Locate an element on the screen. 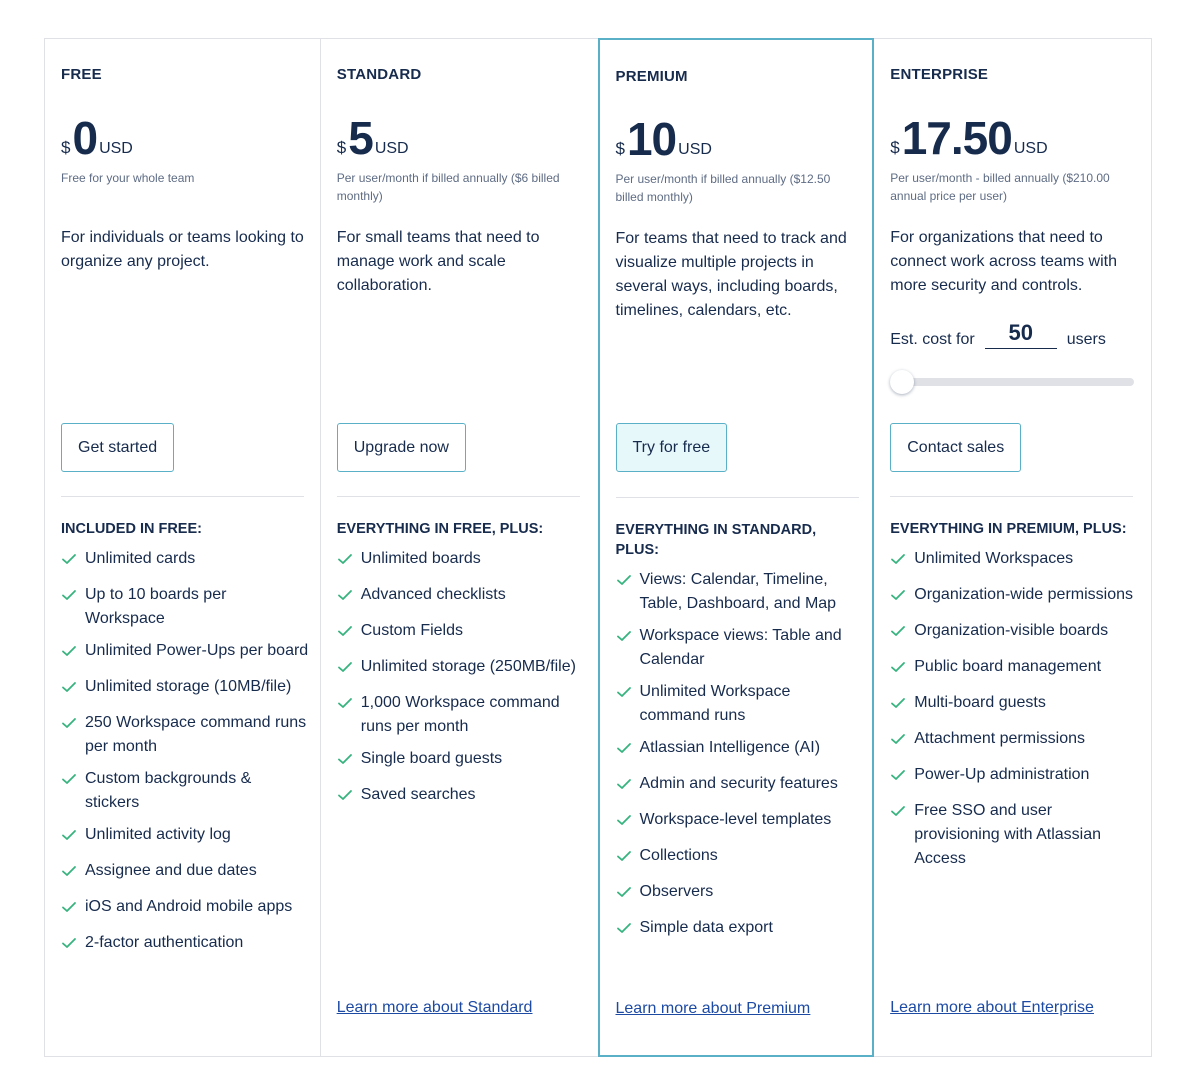 Image resolution: width=1200 pixels, height=1086 pixels. feature-item: Unlimited storage (10MB/file) is located at coordinates (185, 689).